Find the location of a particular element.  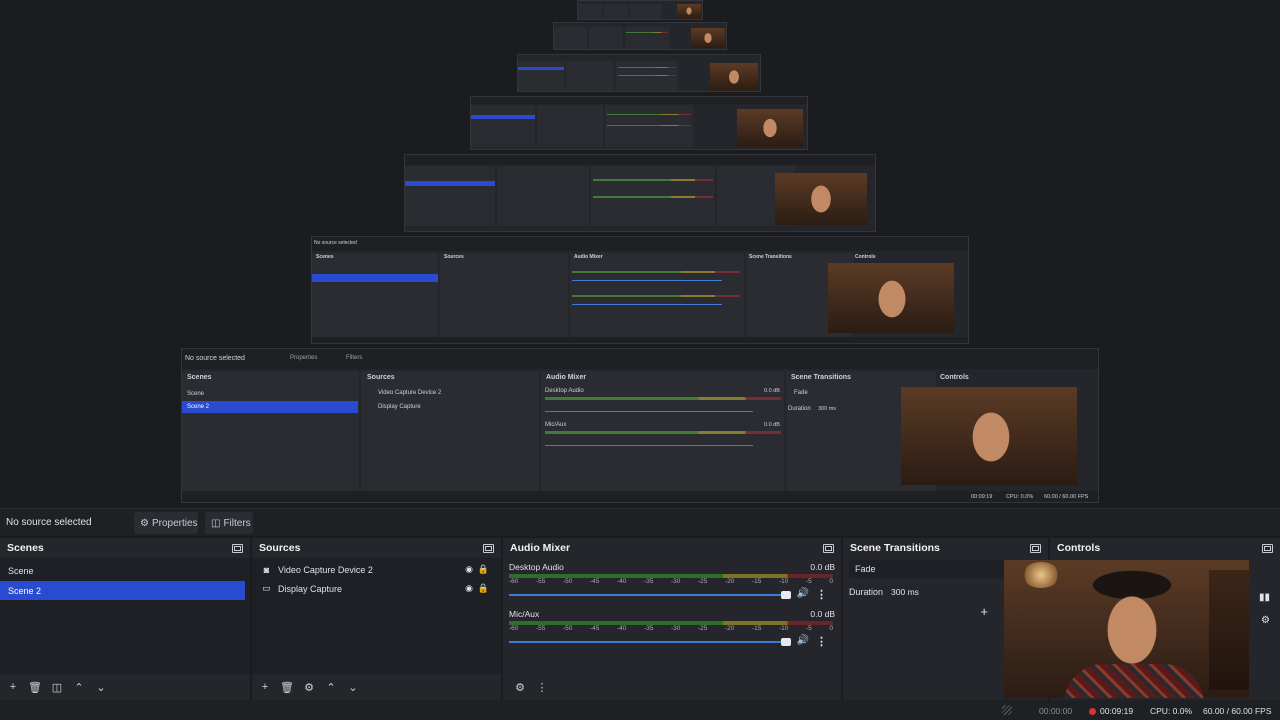

duration-row: Duration 300 ms is located at coordinates (884, 592).